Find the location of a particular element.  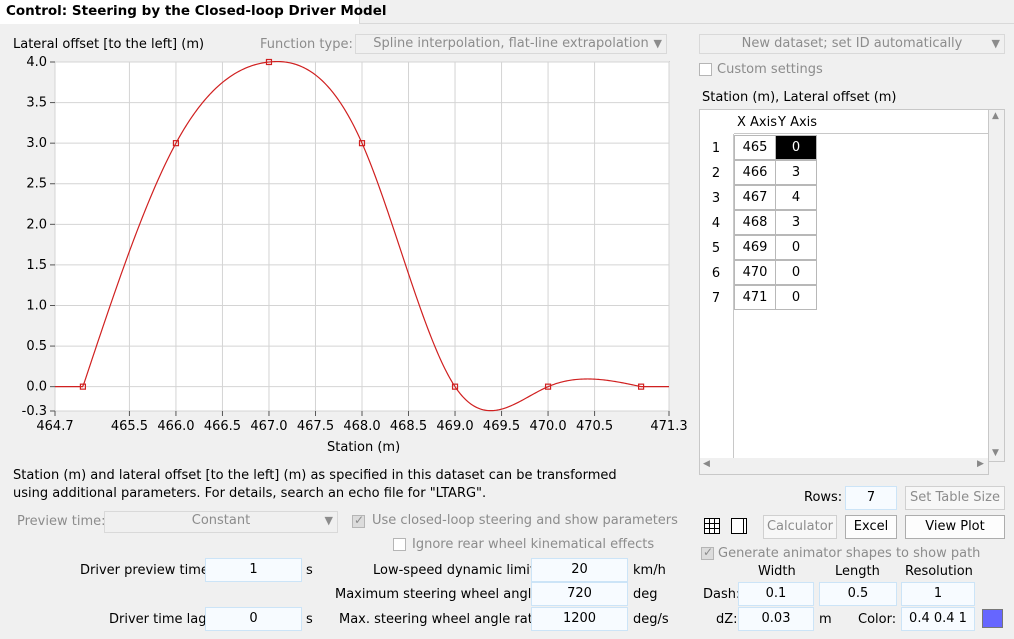

cell-x: 467 is located at coordinates (755, 197).